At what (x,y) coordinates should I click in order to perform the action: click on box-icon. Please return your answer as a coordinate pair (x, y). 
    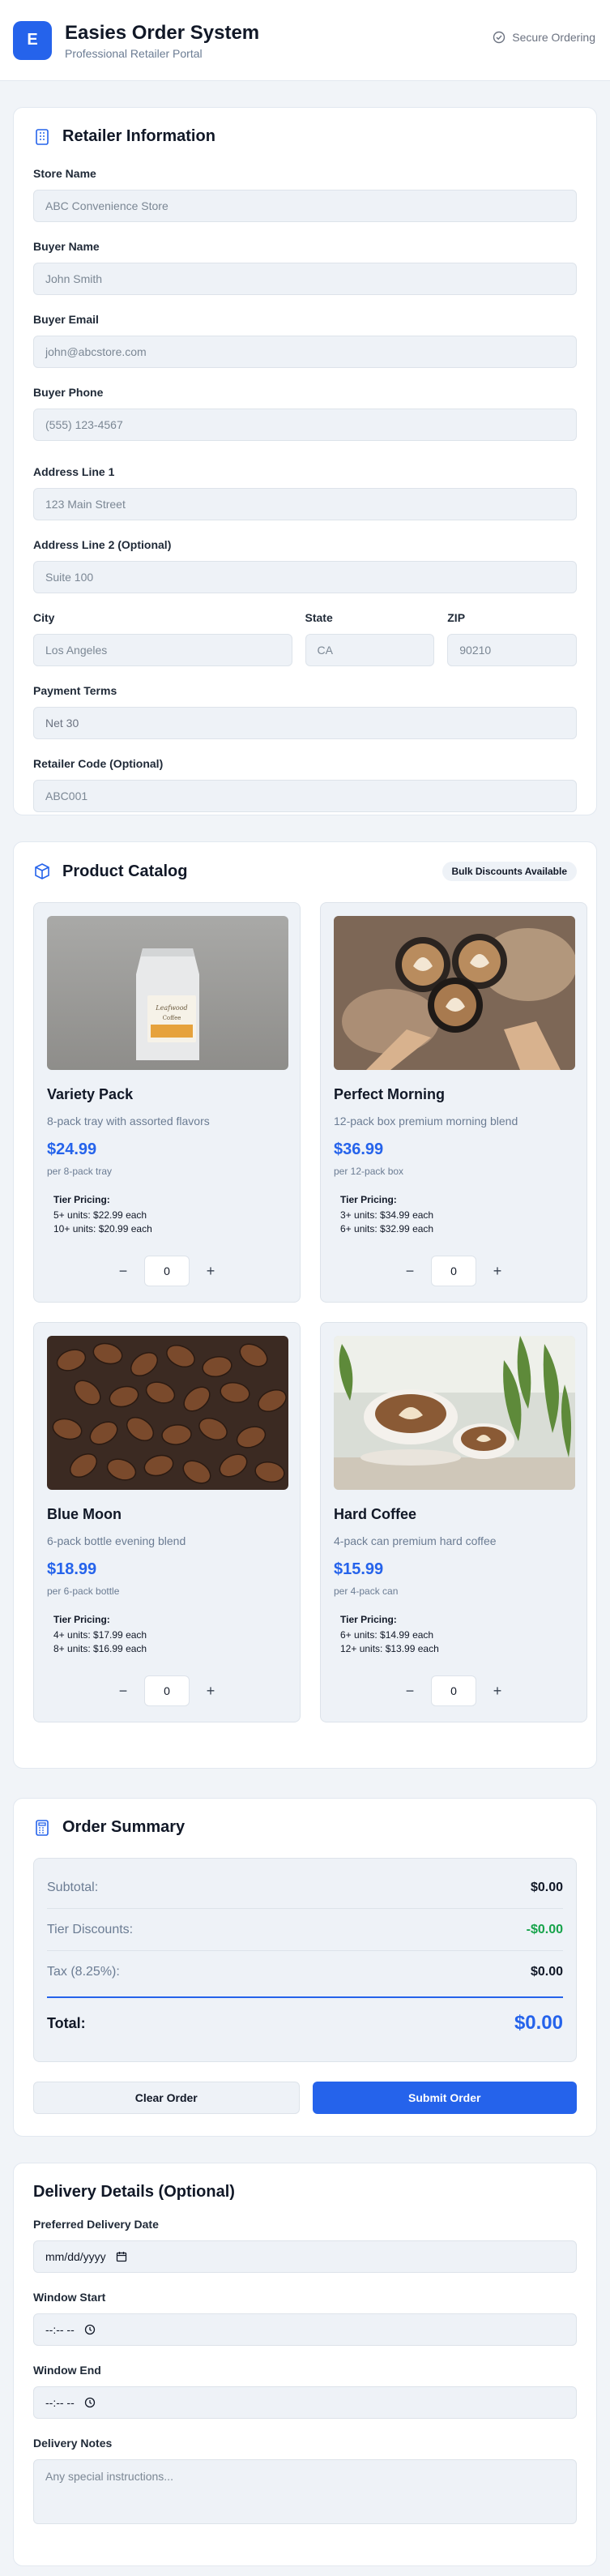
    Looking at the image, I should click on (42, 871).